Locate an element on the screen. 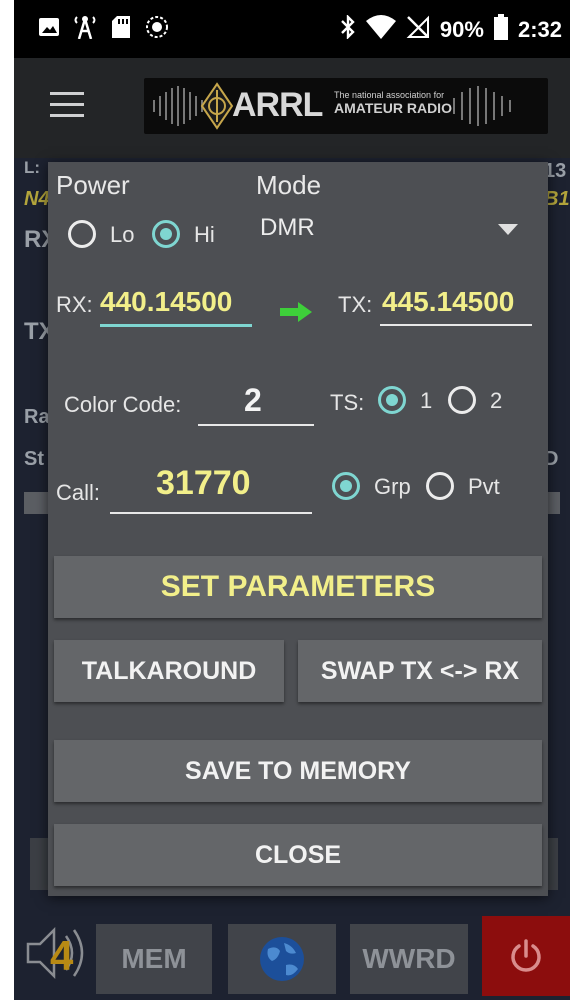 This screenshot has height=1000, width=572. arrl-diamond-logo-icon is located at coordinates (217, 106).